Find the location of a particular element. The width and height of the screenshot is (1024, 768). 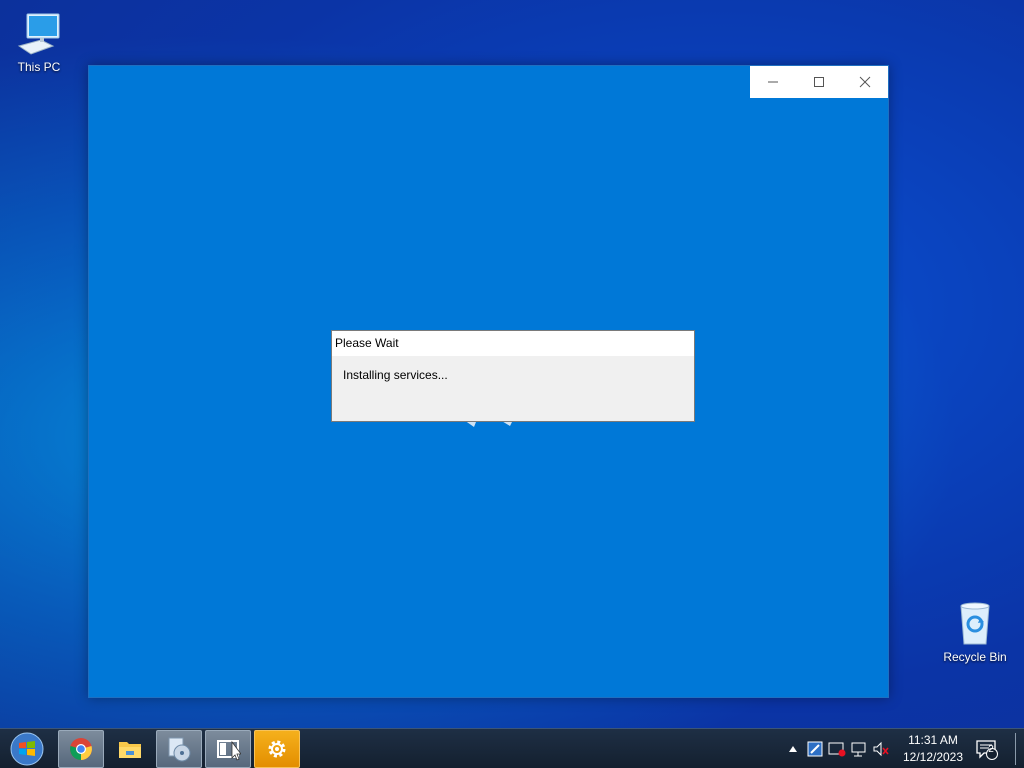

folder-icon is located at coordinates (130, 750).